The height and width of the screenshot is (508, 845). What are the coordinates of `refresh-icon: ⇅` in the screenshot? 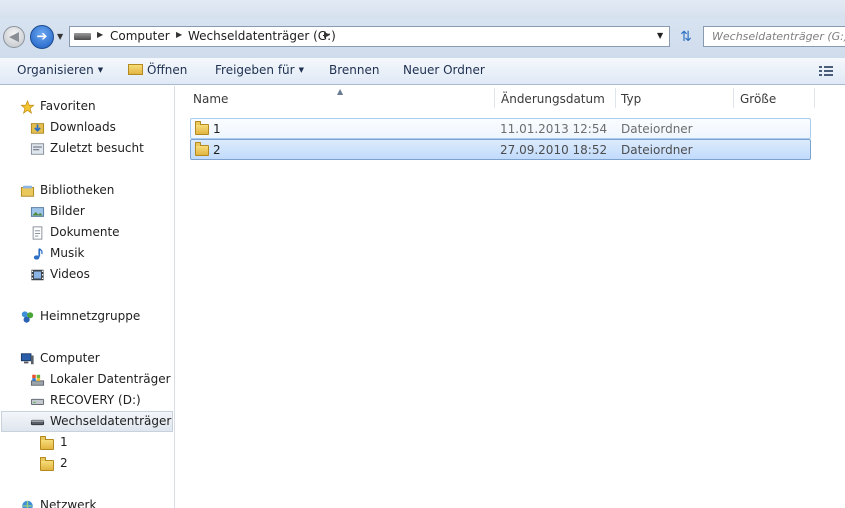 It's located at (686, 37).